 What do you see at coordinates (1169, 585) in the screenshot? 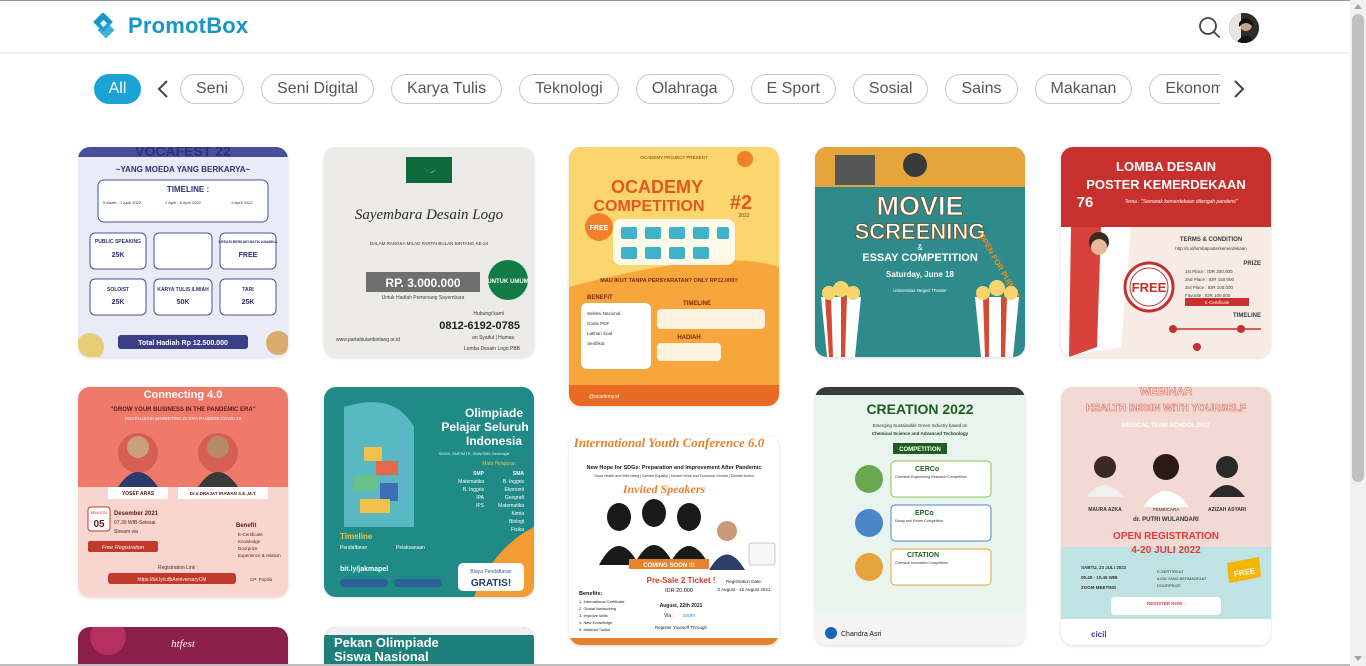
I see `poster-benefit: DOORPRIZE` at bounding box center [1169, 585].